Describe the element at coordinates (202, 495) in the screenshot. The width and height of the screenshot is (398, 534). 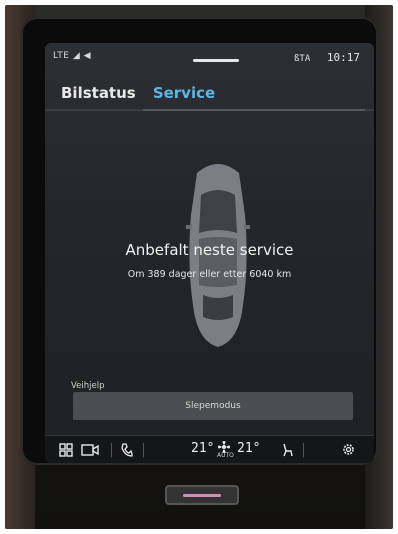
I see `cradle-light` at that location.